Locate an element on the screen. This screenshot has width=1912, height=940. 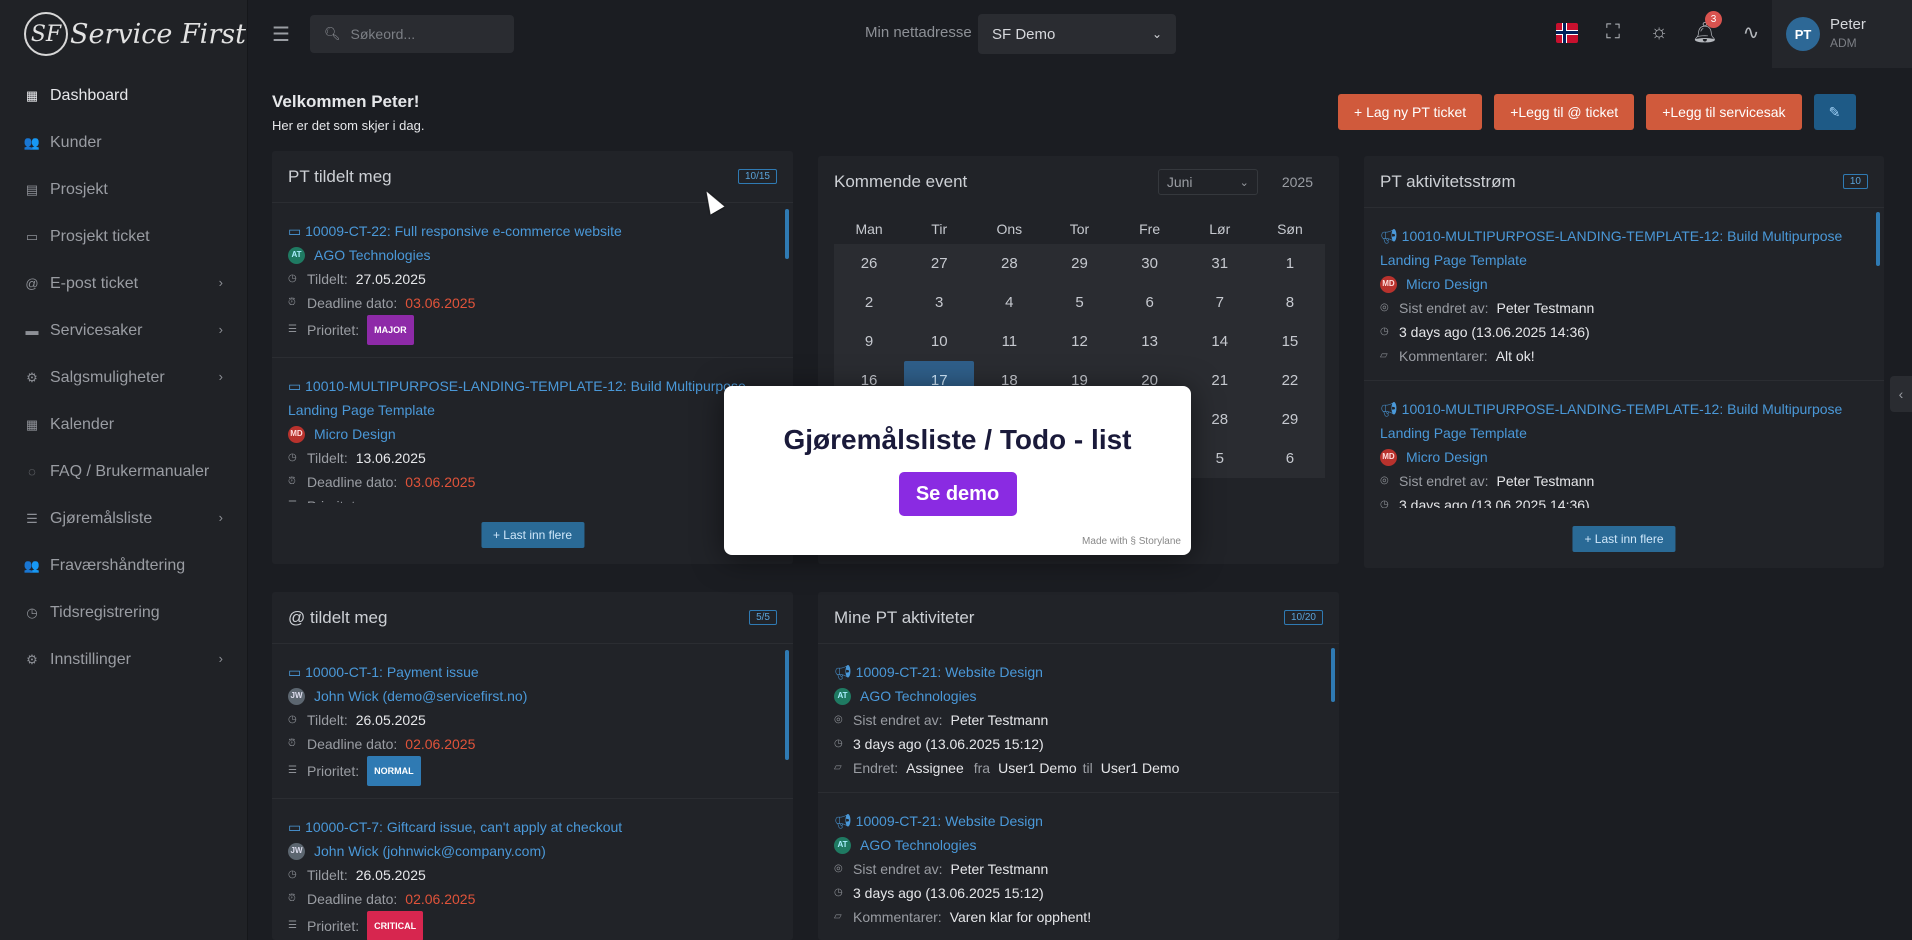
sidebar-item-tidsregistrering: ◷ Tidsregistrering is located at coordinates (123, 612).